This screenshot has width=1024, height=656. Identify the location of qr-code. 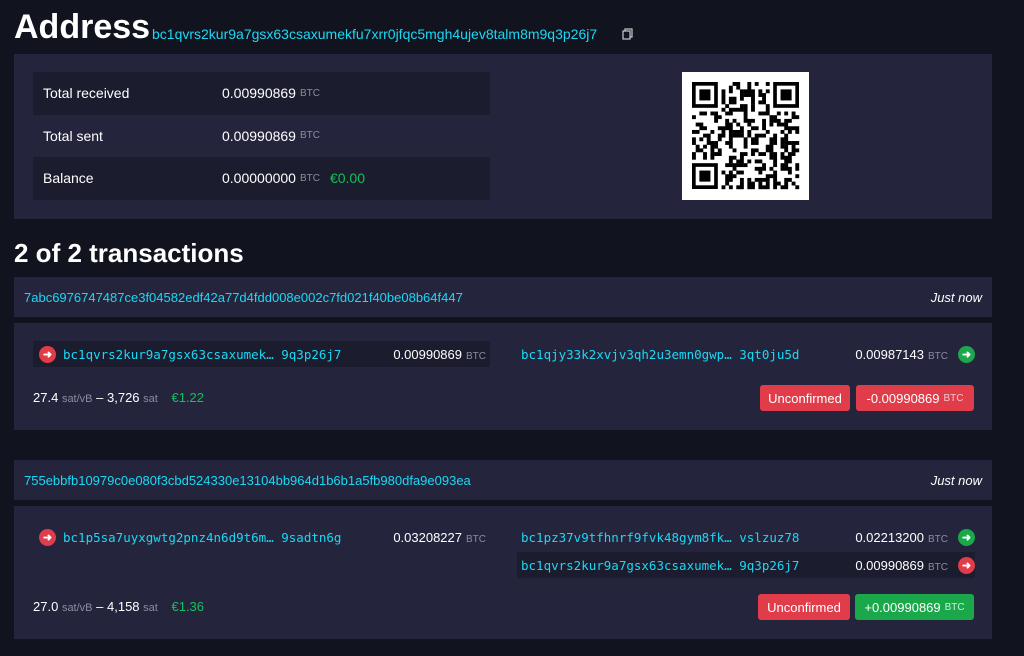
(745, 136).